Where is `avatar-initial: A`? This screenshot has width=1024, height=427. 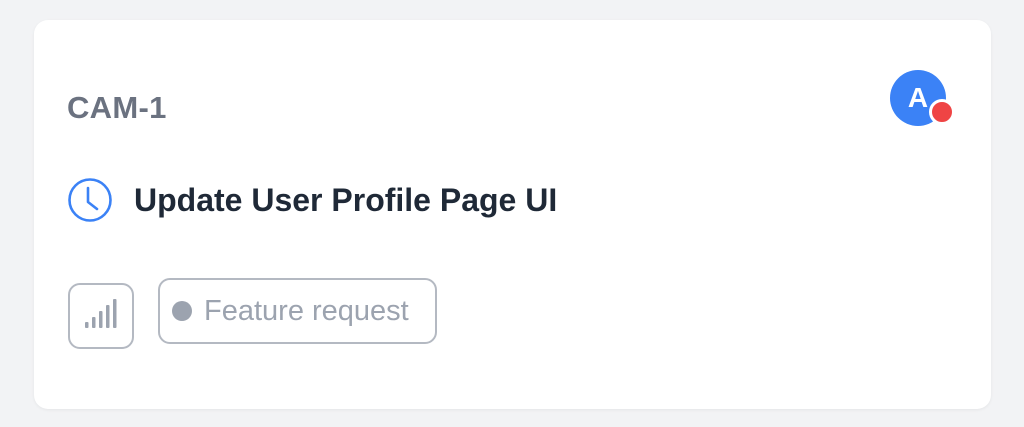
avatar-initial: A is located at coordinates (918, 97).